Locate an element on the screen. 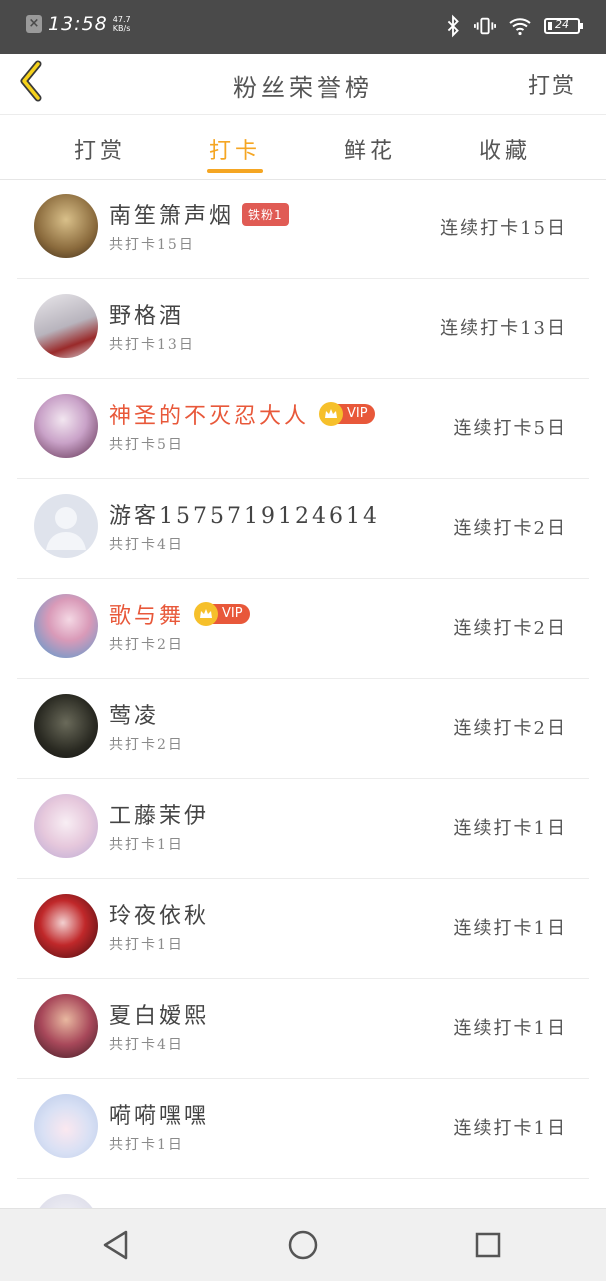  list-item: 莺凌 共打卡2日 连续打卡2日 is located at coordinates (303, 728).